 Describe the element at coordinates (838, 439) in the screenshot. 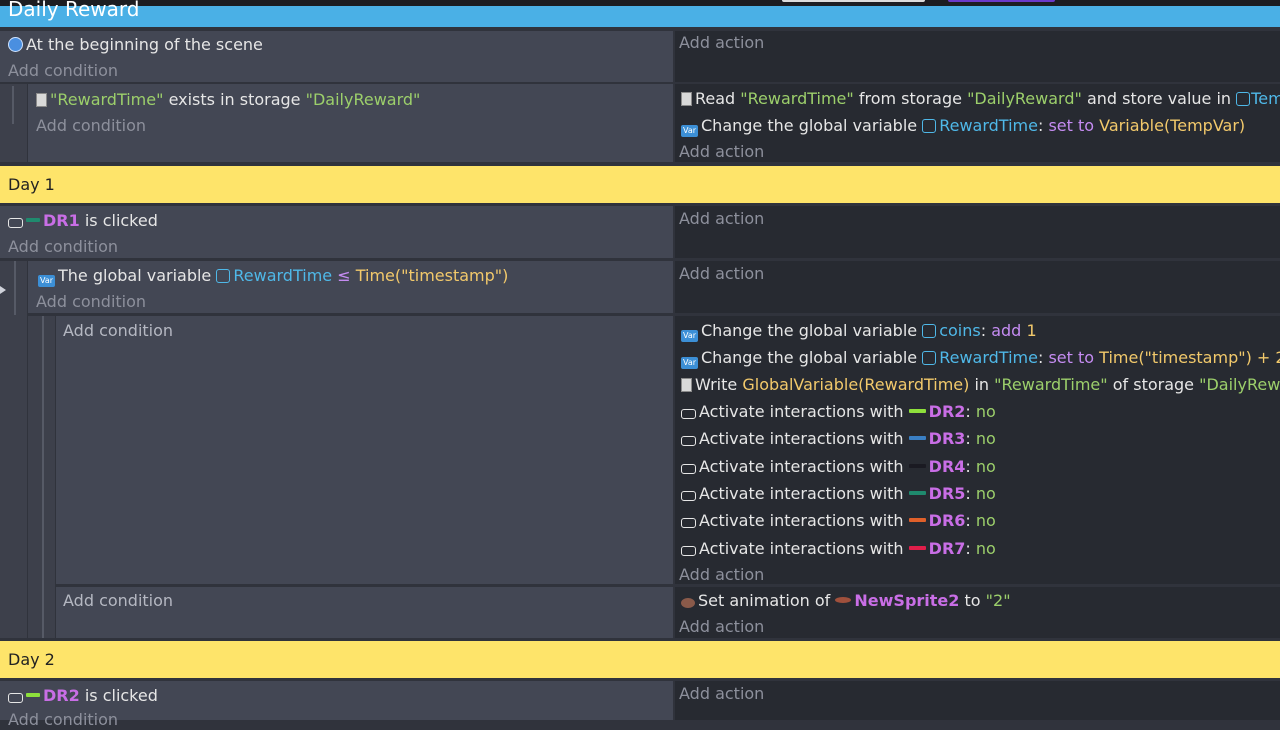

I see `action-row: Activate interactions with DR3: no` at that location.